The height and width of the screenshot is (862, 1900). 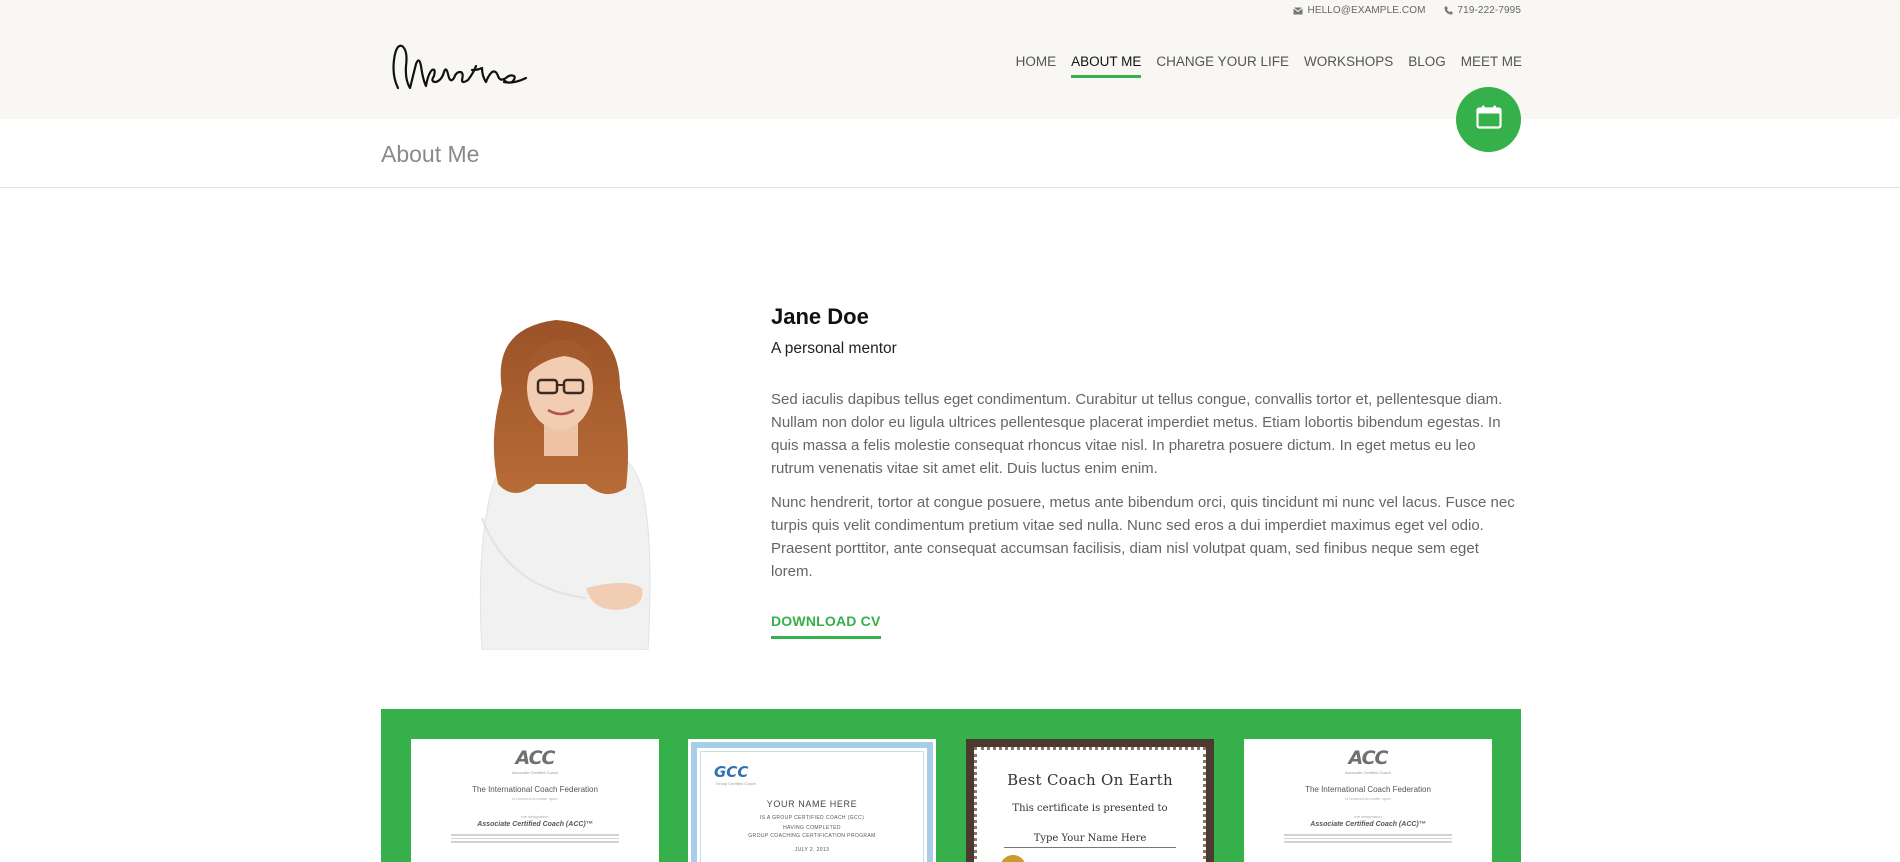 I want to click on best-title: Best Coach On Earth, so click(x=1090, y=780).